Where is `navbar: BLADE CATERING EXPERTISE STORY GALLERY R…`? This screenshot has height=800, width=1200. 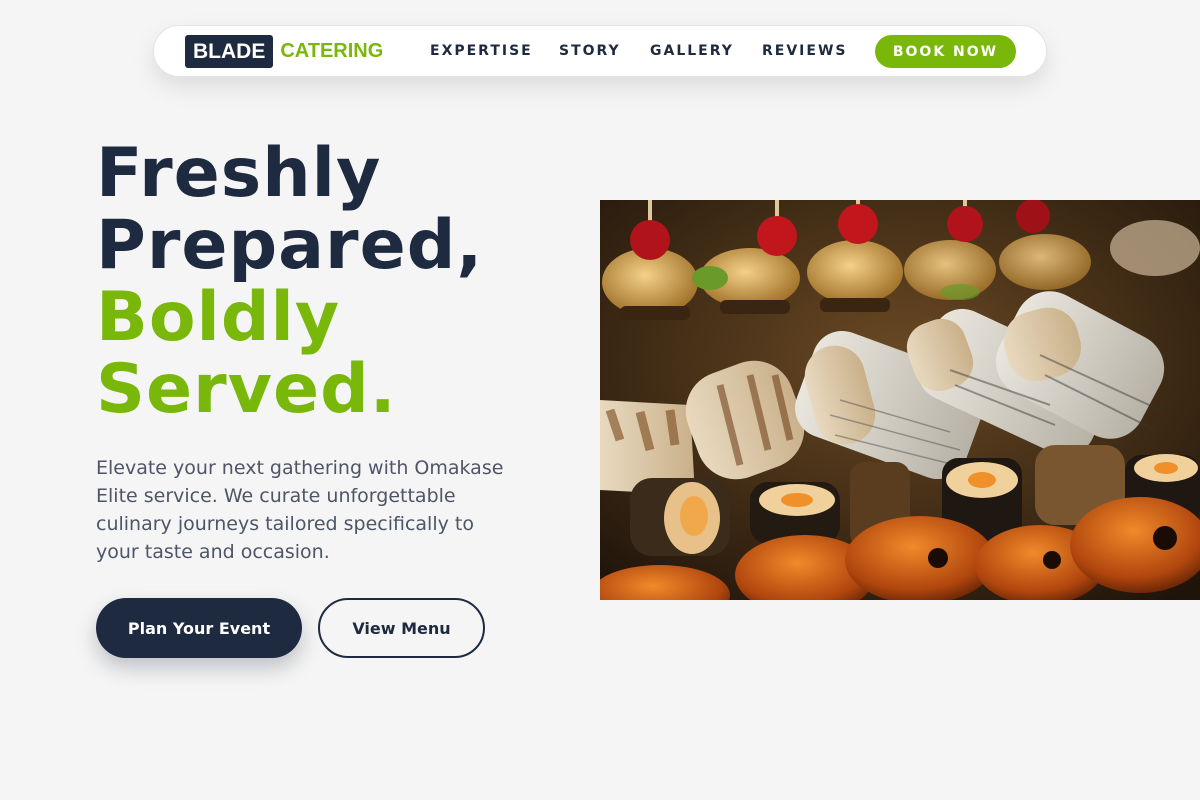
navbar: BLADE CATERING EXPERTISE STORY GALLERY R… is located at coordinates (600, 51).